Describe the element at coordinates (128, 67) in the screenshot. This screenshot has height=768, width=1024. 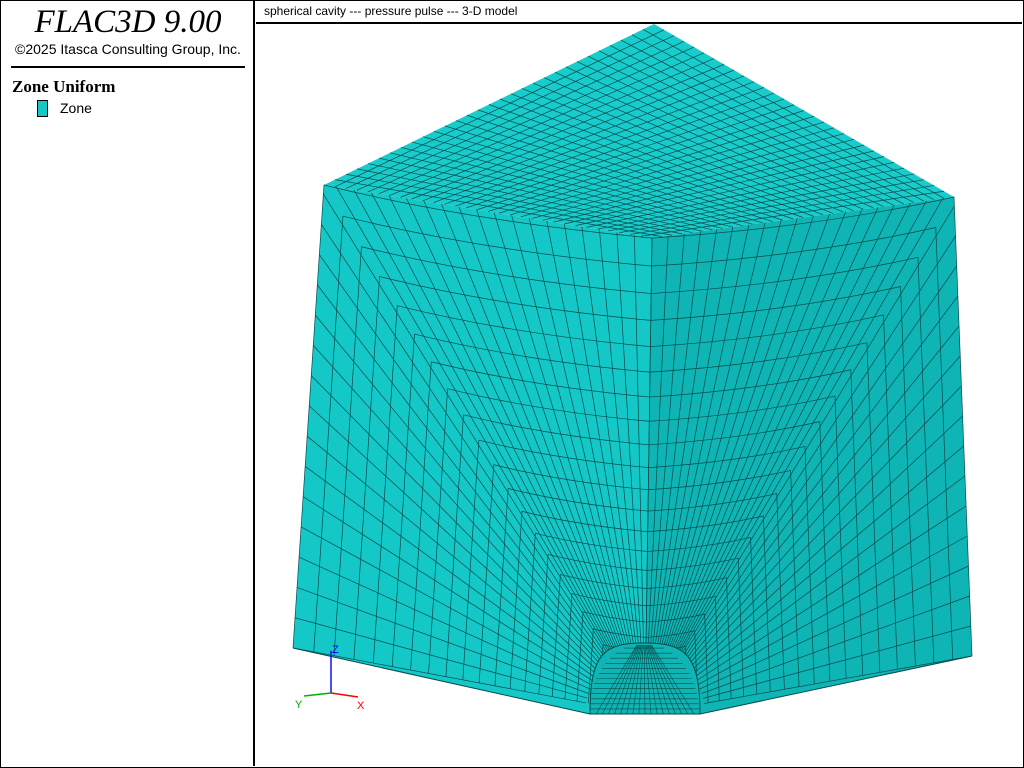
I see `title-divider` at that location.